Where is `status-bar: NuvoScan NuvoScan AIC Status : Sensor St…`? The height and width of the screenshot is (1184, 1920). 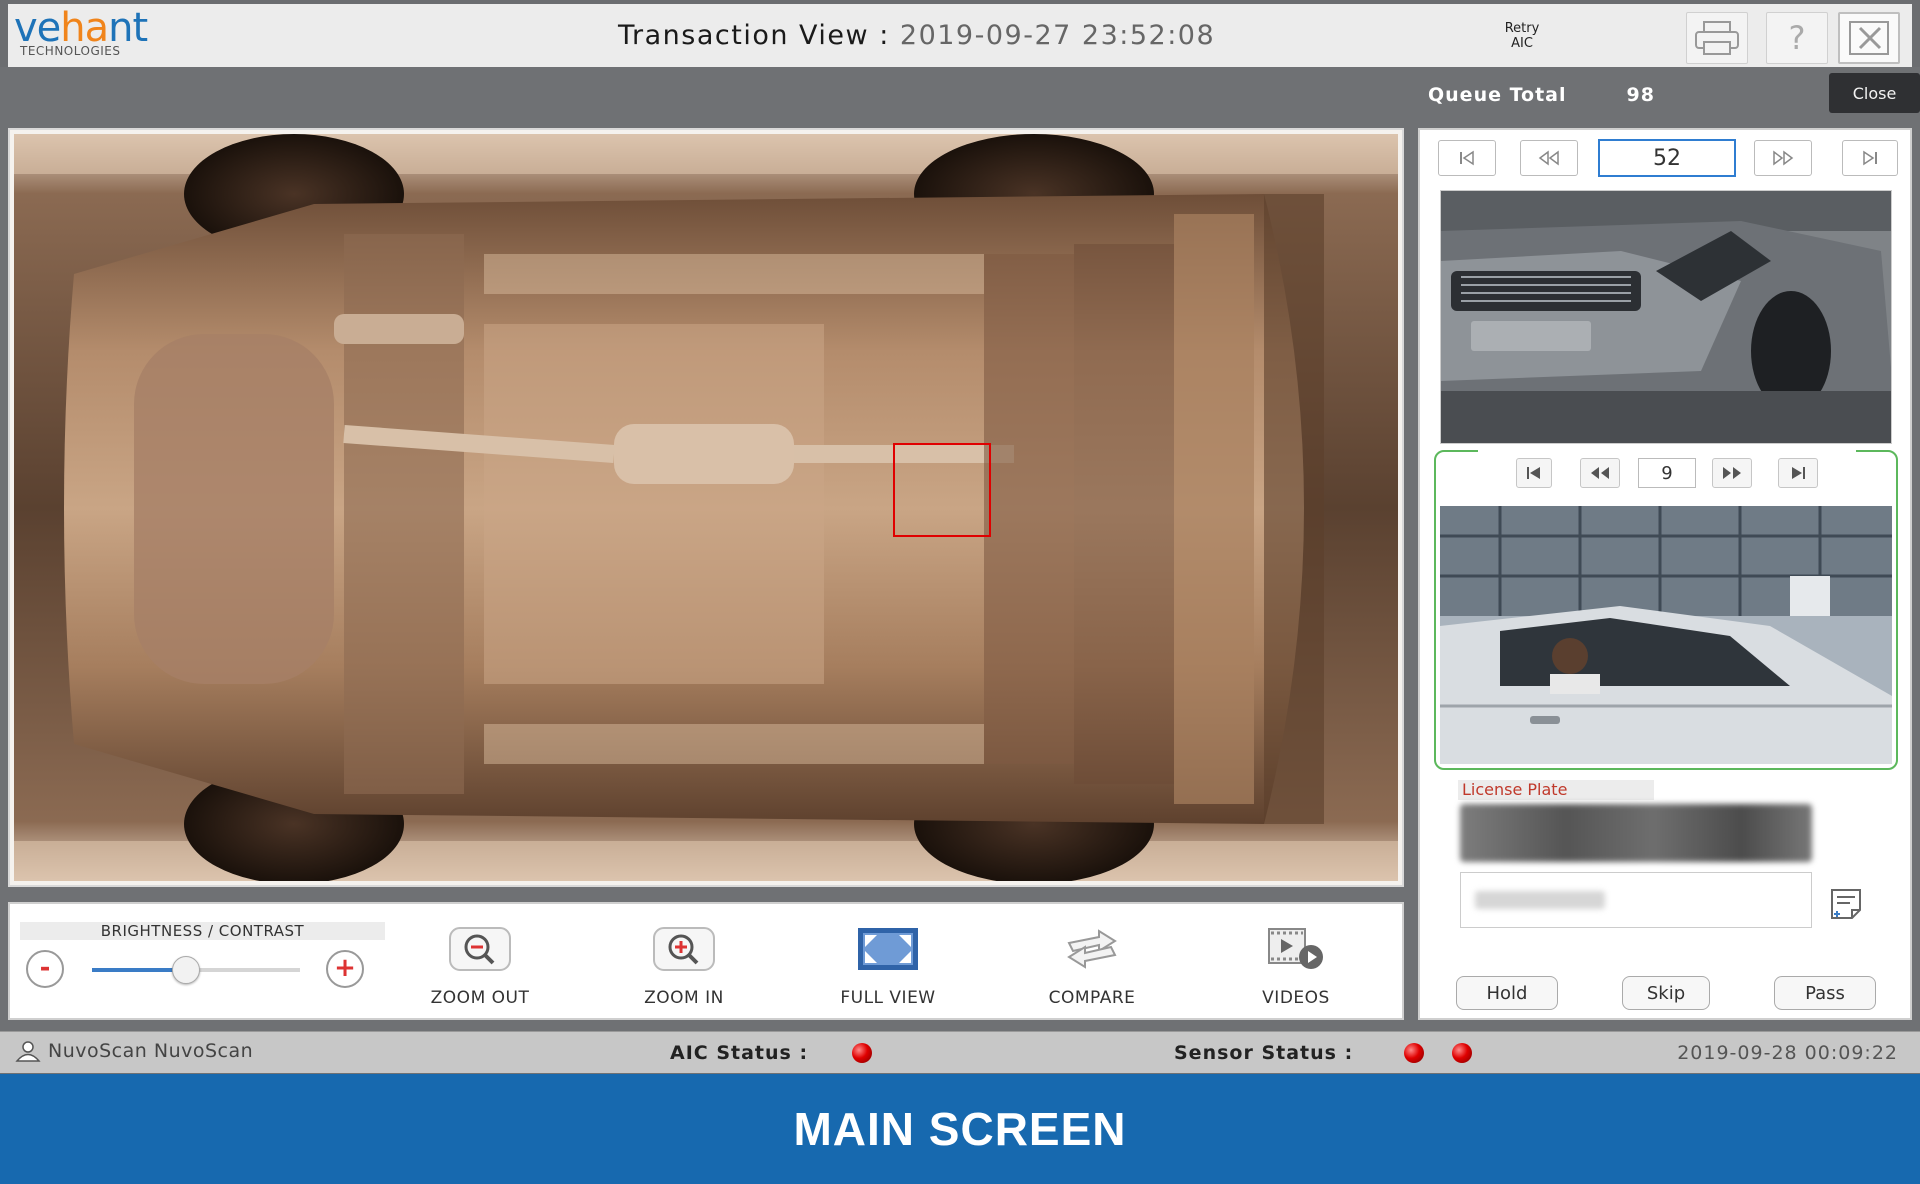 status-bar: NuvoScan NuvoScan AIC Status : Sensor St… is located at coordinates (960, 1052).